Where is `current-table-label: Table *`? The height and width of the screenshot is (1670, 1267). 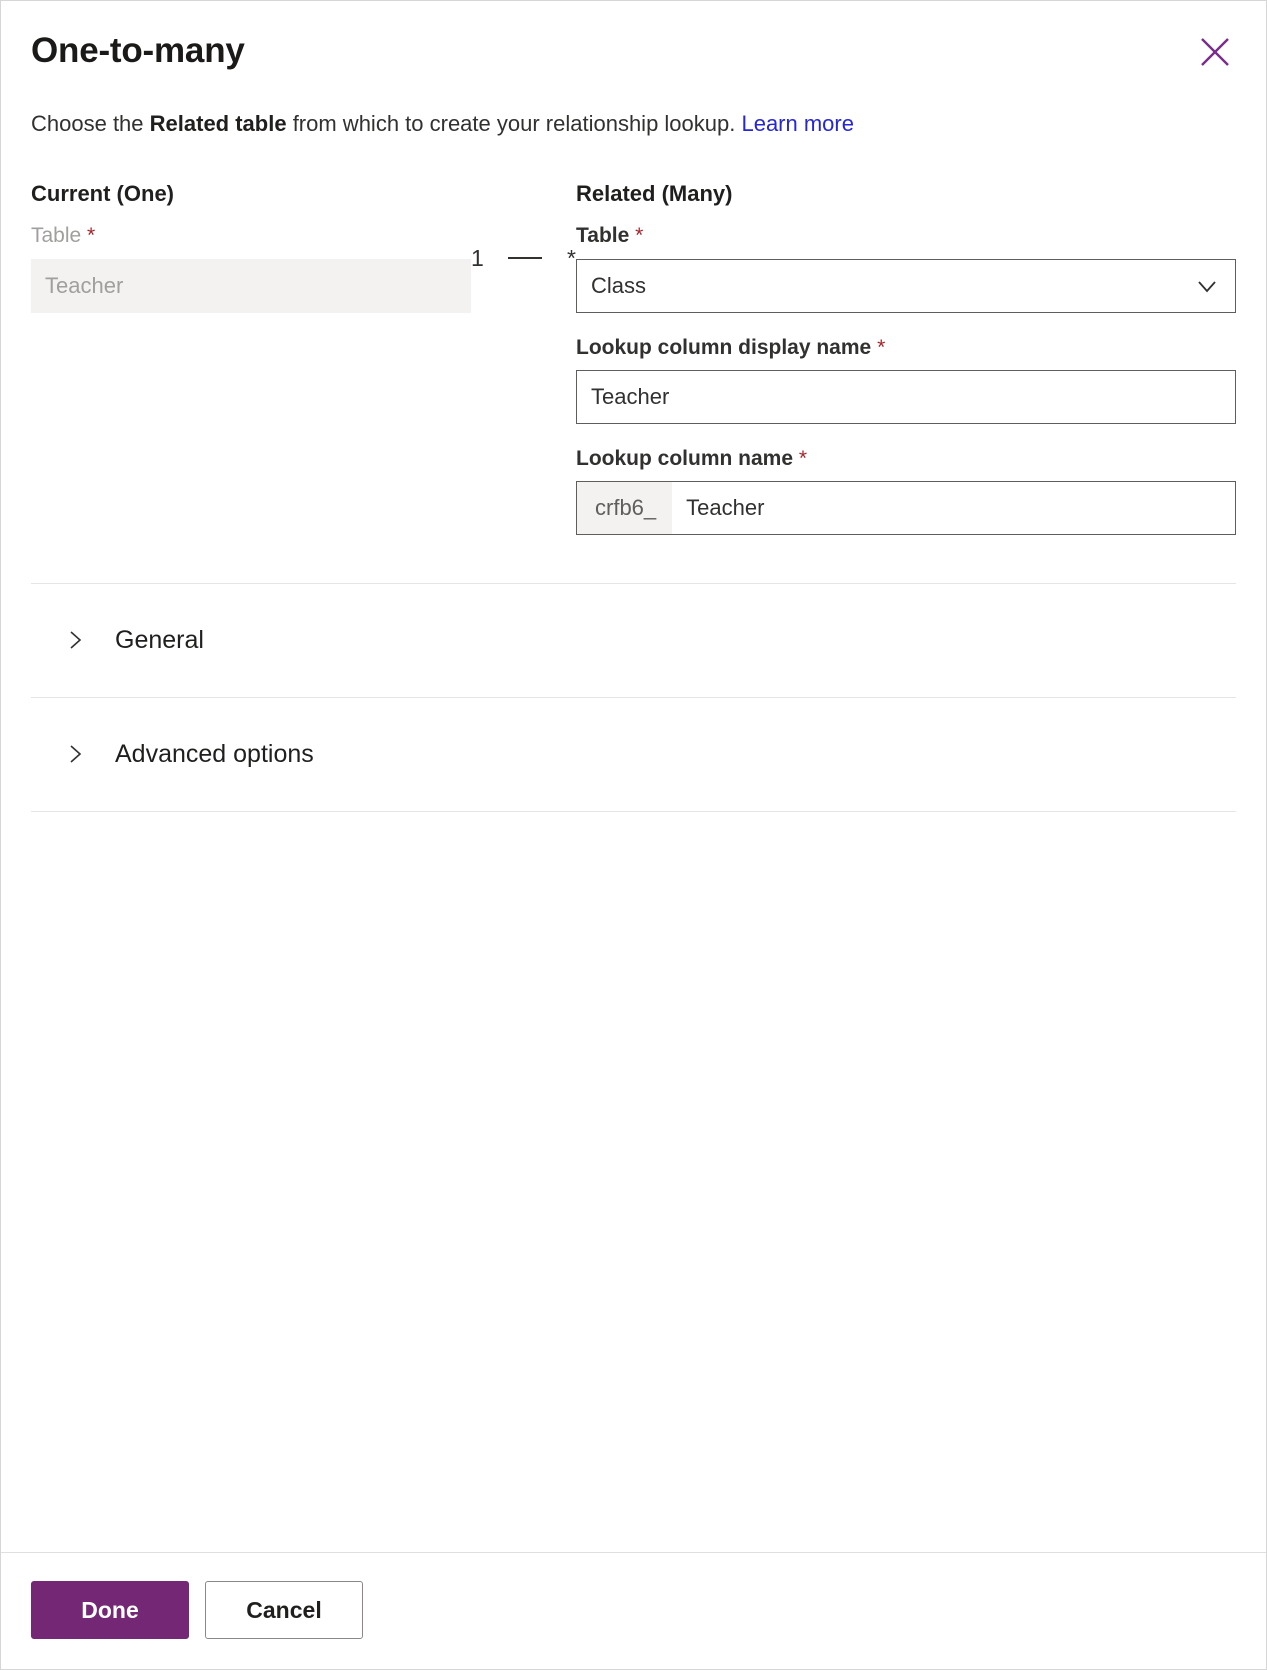 current-table-label: Table * is located at coordinates (251, 235).